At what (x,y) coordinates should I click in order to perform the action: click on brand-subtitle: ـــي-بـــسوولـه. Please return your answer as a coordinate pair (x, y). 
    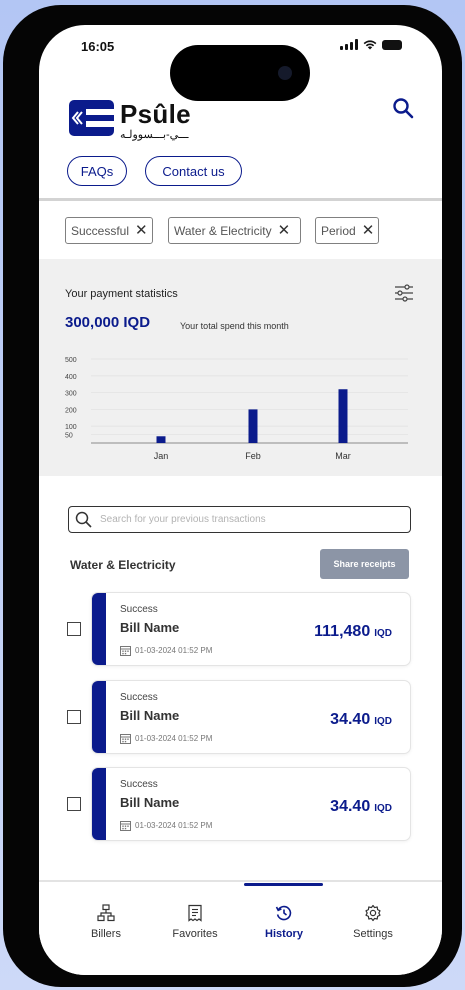
    Looking at the image, I should click on (154, 135).